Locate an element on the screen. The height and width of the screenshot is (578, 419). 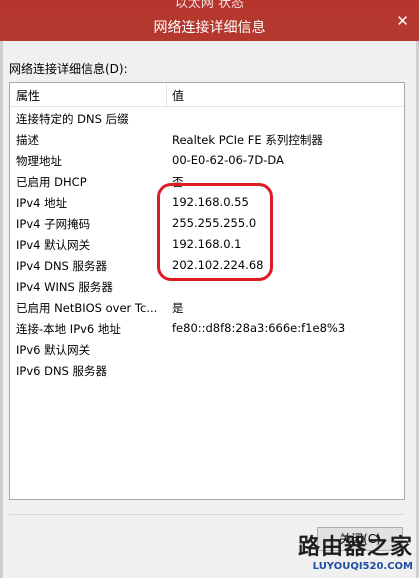
list-item: IPv4 WINS 服务器 is located at coordinates (207, 286).